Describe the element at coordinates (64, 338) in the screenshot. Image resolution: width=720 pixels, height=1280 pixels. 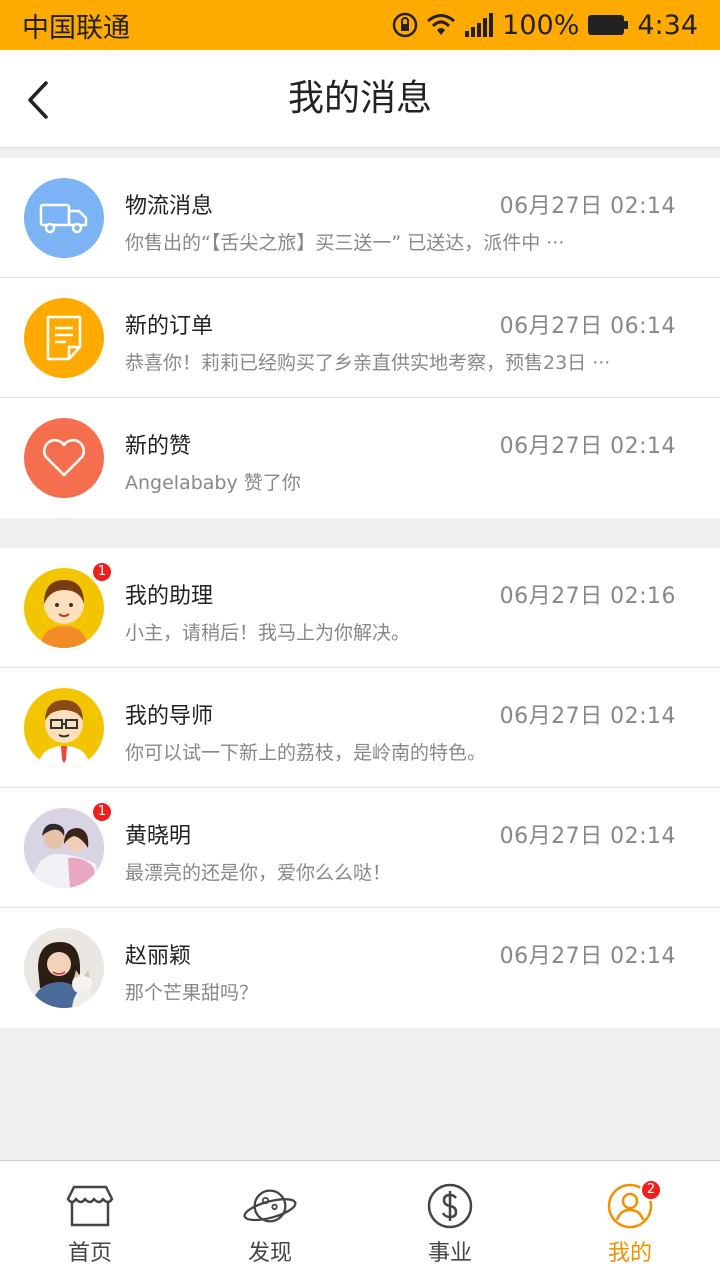
I see `document-icon` at that location.